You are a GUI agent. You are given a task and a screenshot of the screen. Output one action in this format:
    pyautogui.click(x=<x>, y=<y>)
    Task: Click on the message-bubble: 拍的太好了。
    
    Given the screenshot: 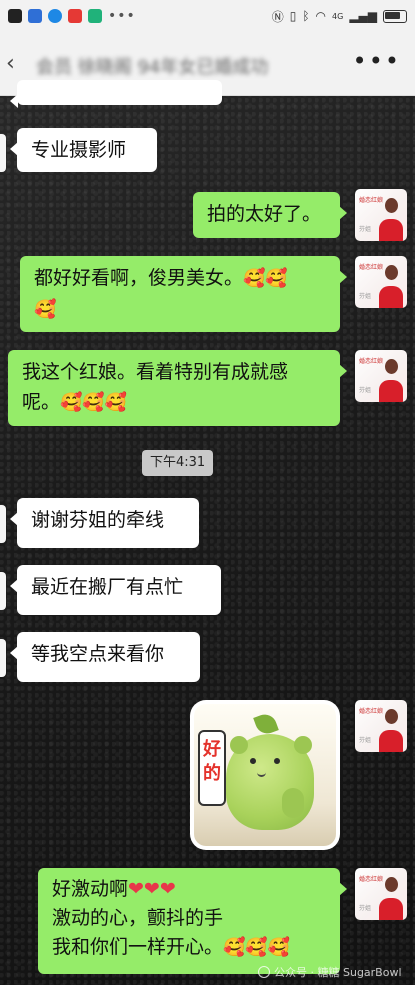 What is the action you would take?
    pyautogui.click(x=270, y=215)
    